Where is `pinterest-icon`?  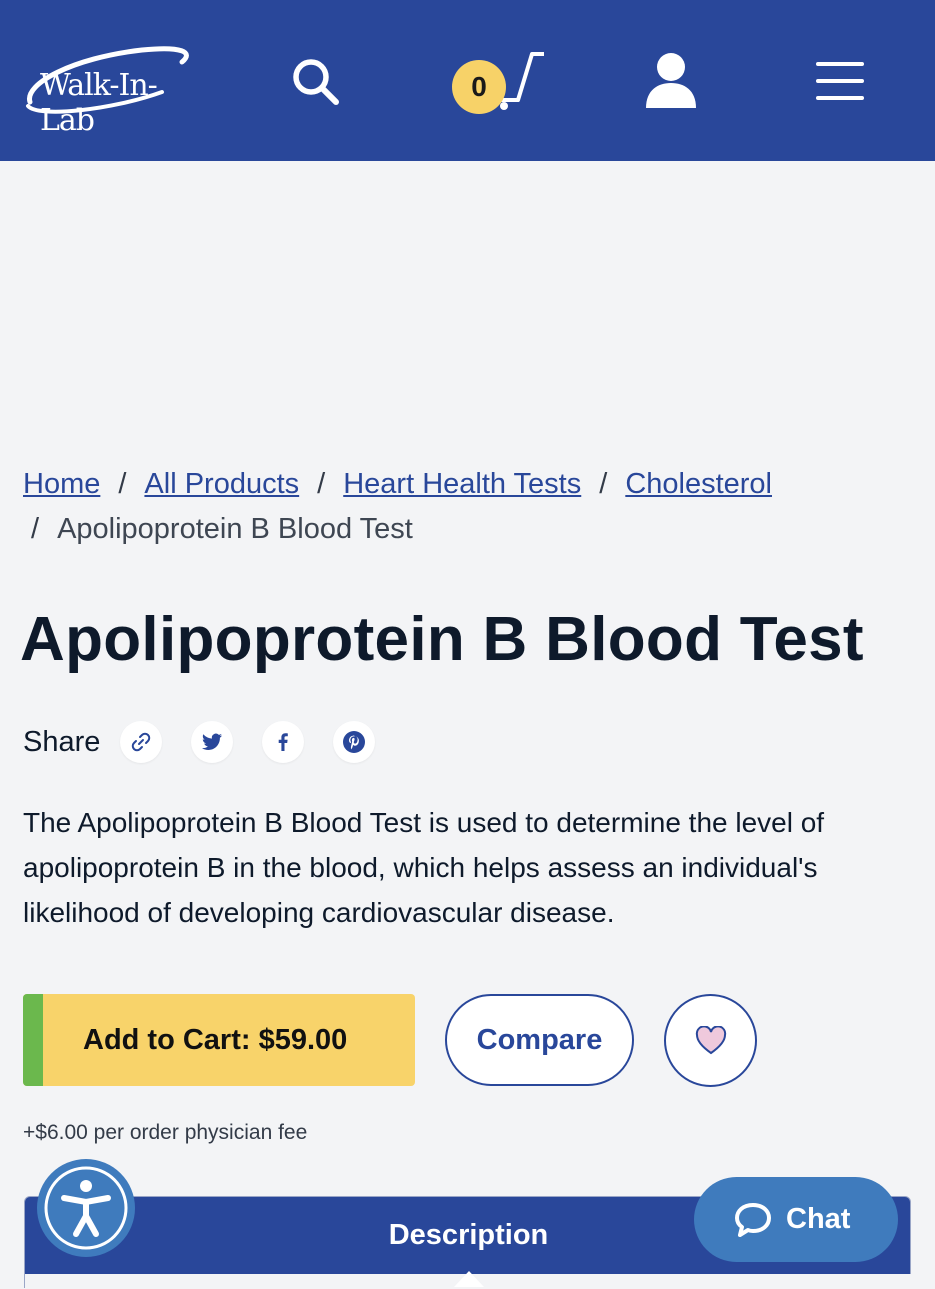
pinterest-icon is located at coordinates (354, 742).